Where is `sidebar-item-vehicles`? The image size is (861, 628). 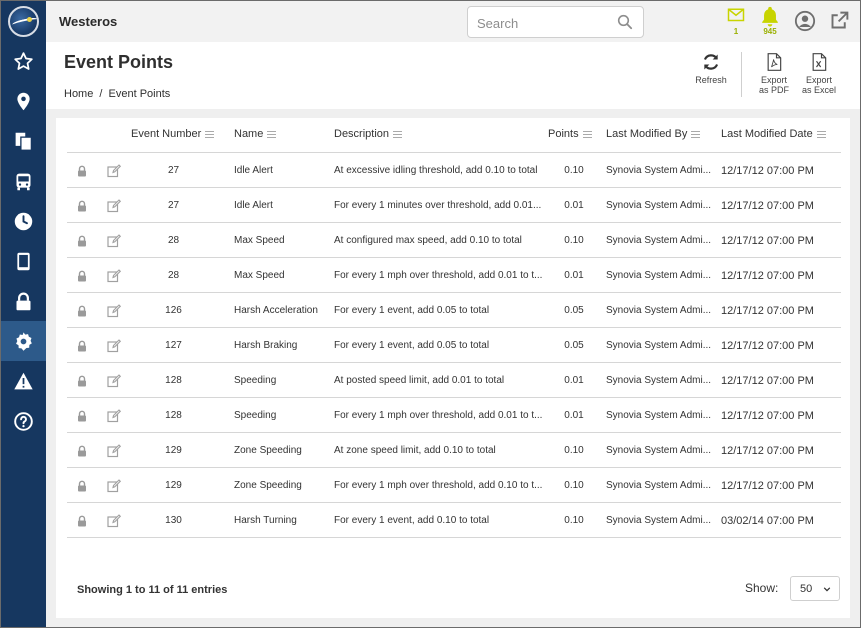
sidebar-item-vehicles is located at coordinates (23, 181).